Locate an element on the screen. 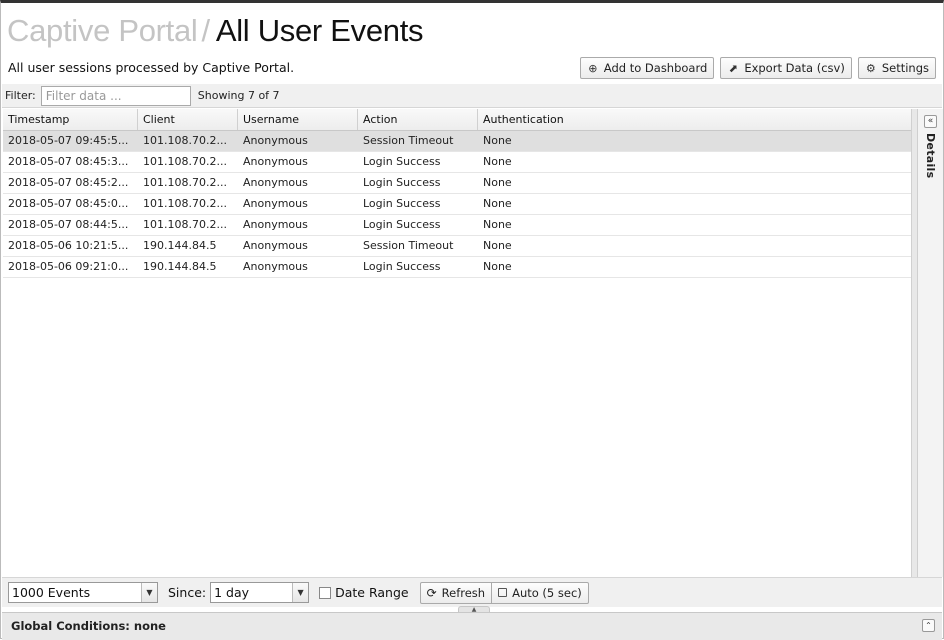 This screenshot has height=640, width=944. row-count: Showing 7 of 7 is located at coordinates (238, 95).